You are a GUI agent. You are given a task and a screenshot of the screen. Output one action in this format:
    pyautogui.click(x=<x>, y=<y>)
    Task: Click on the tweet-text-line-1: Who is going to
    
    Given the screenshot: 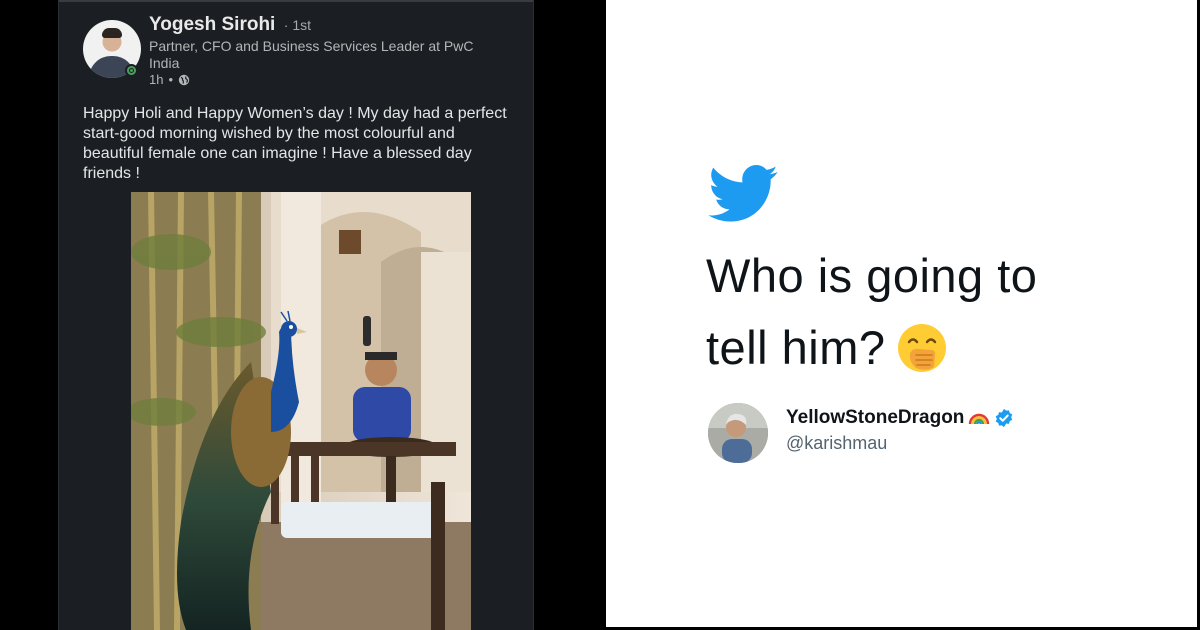 What is the action you would take?
    pyautogui.click(x=872, y=275)
    